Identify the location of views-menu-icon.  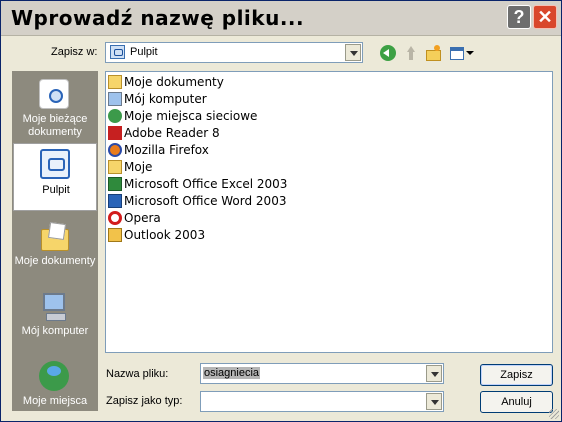
(462, 53).